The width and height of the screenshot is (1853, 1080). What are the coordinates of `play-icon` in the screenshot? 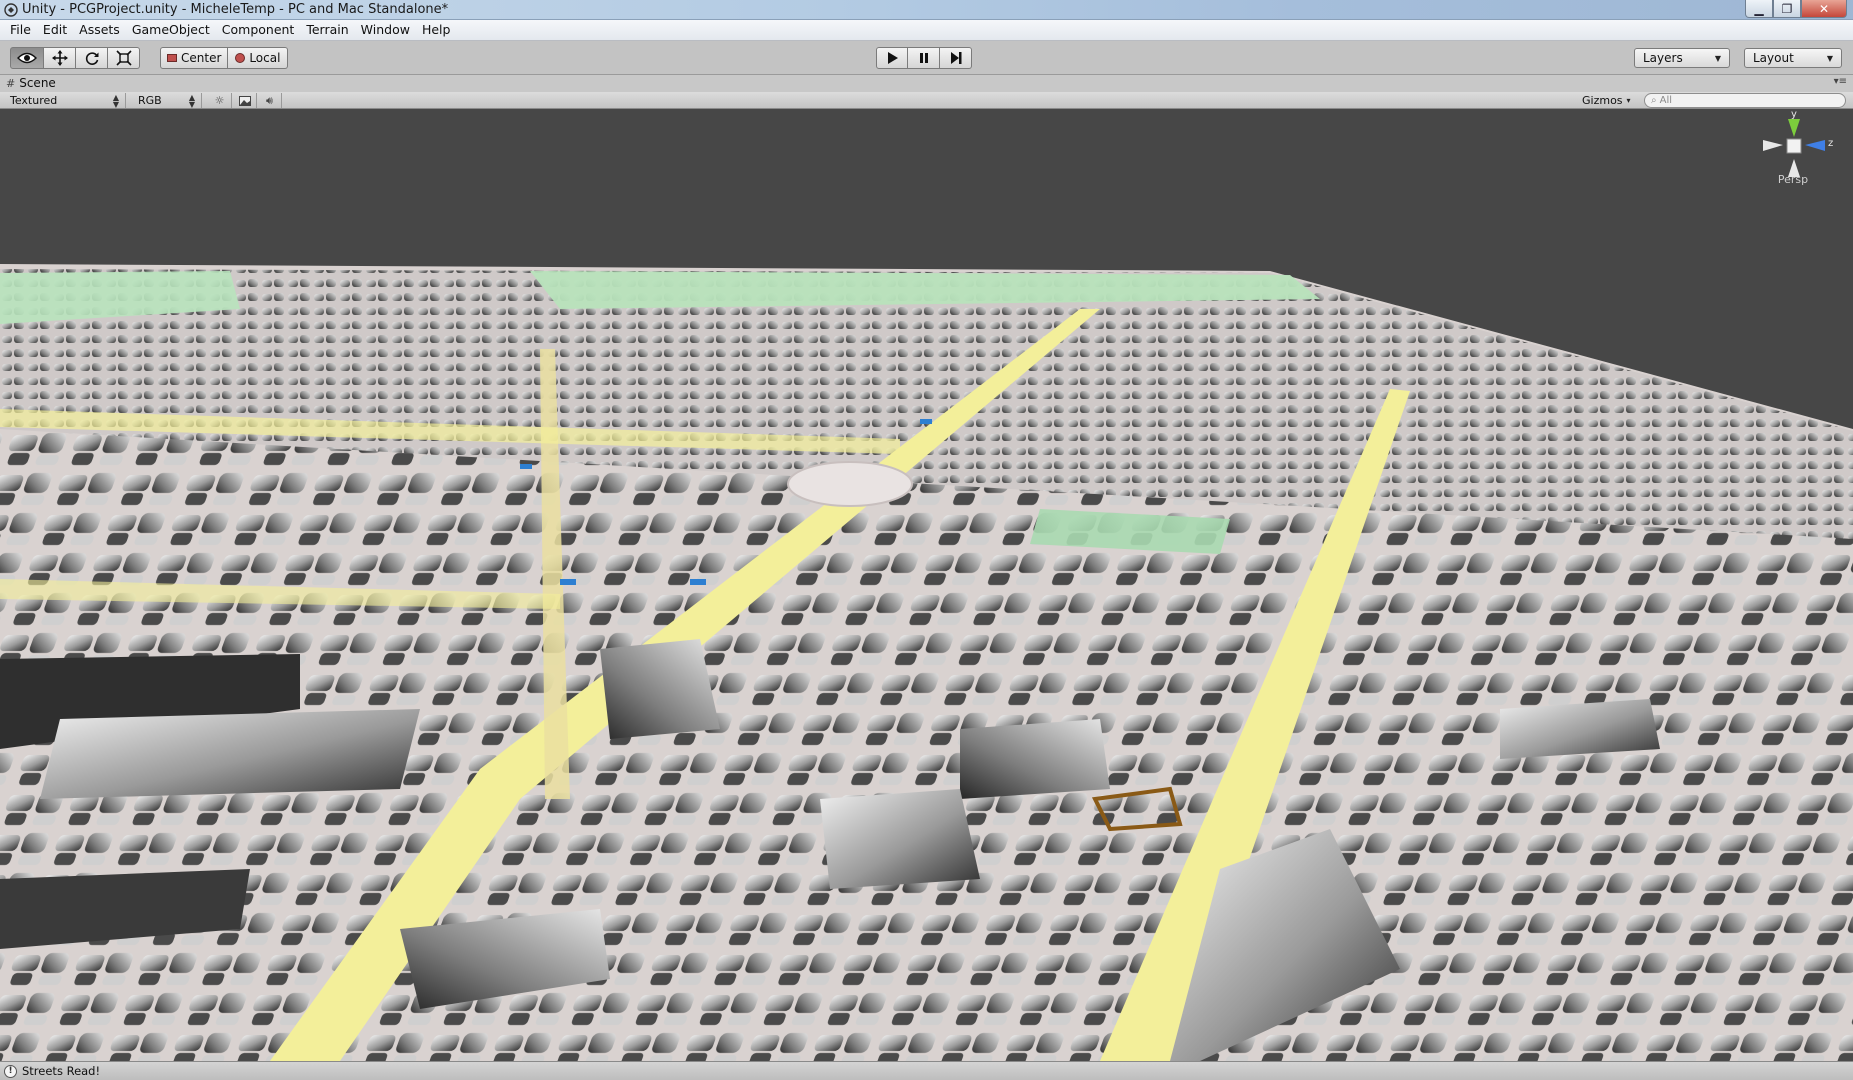 It's located at (893, 58).